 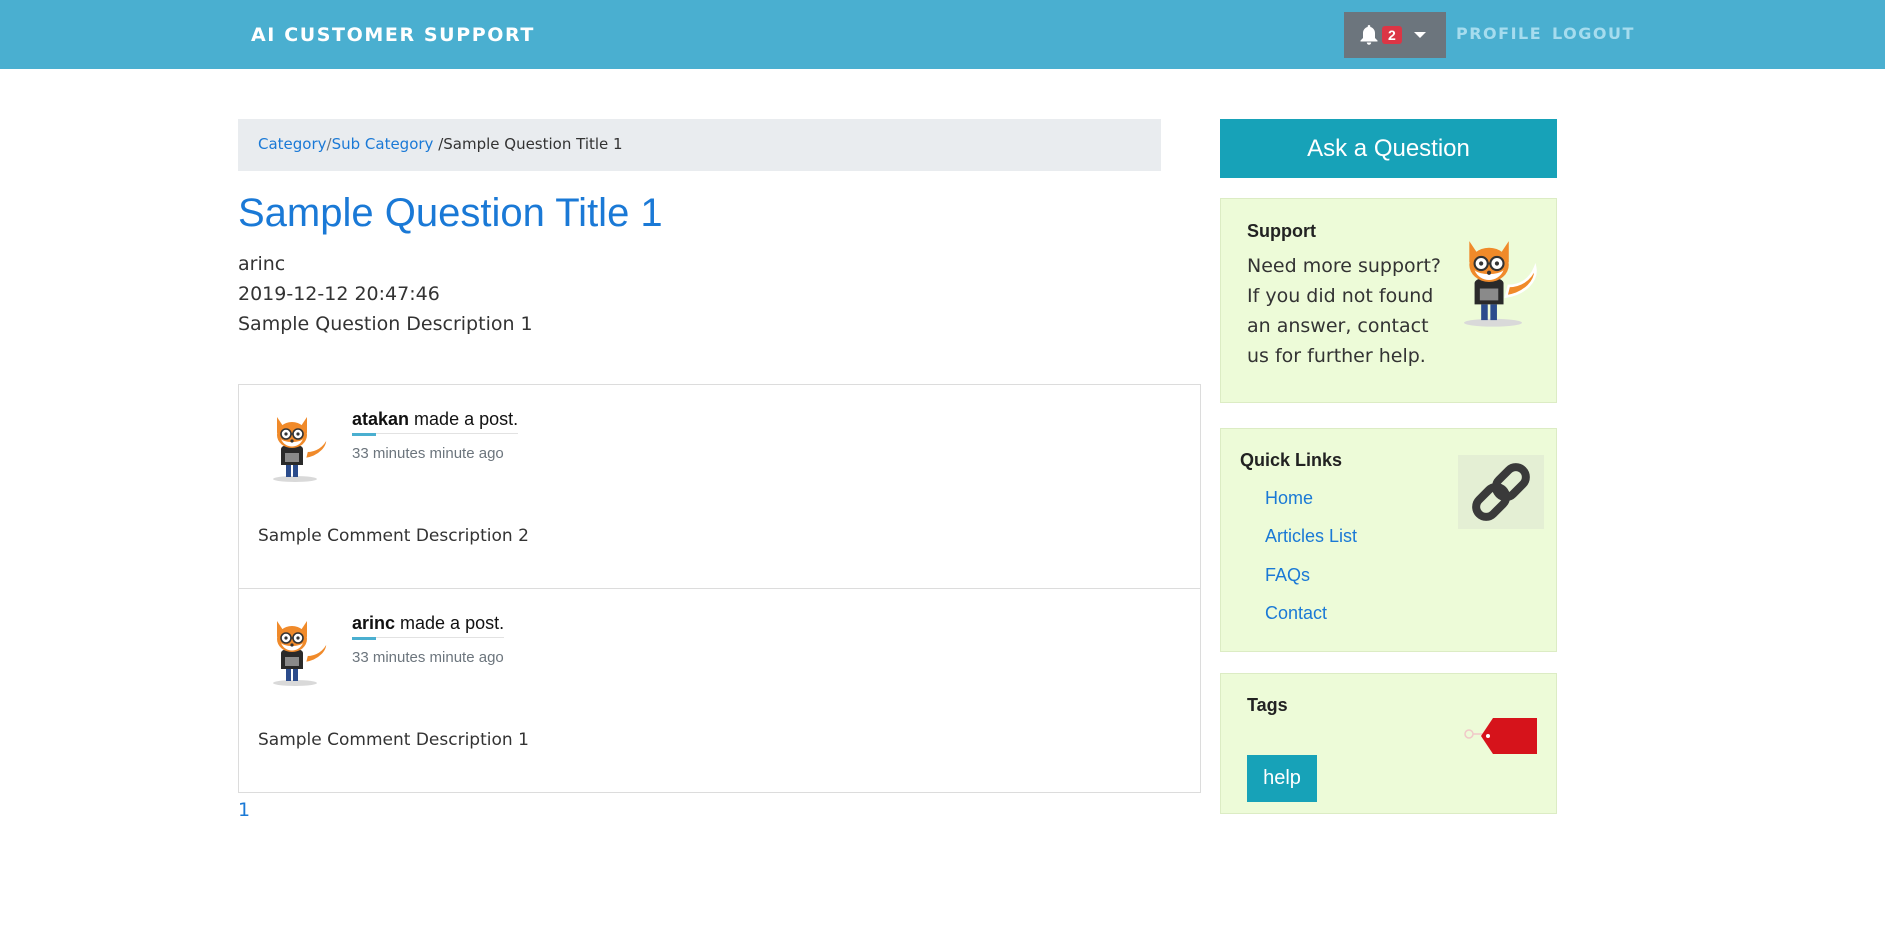 What do you see at coordinates (1499, 283) in the screenshot?
I see `fox-mascot-icon` at bounding box center [1499, 283].